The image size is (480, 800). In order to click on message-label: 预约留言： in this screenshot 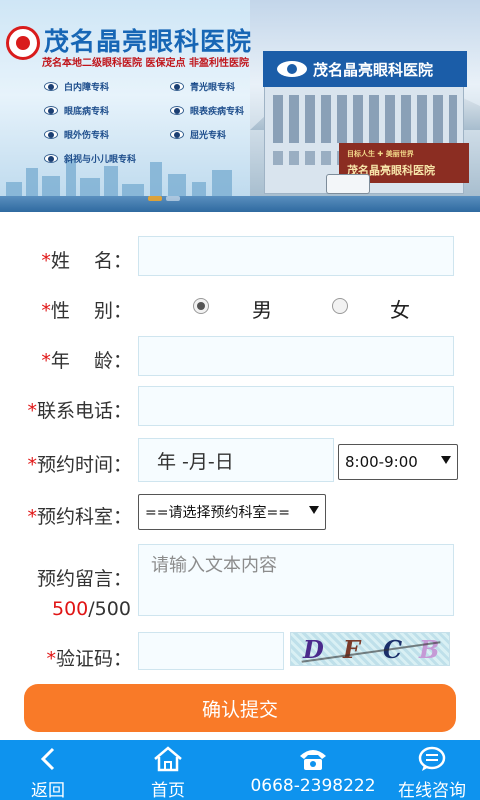, I will do `click(84, 579)`.